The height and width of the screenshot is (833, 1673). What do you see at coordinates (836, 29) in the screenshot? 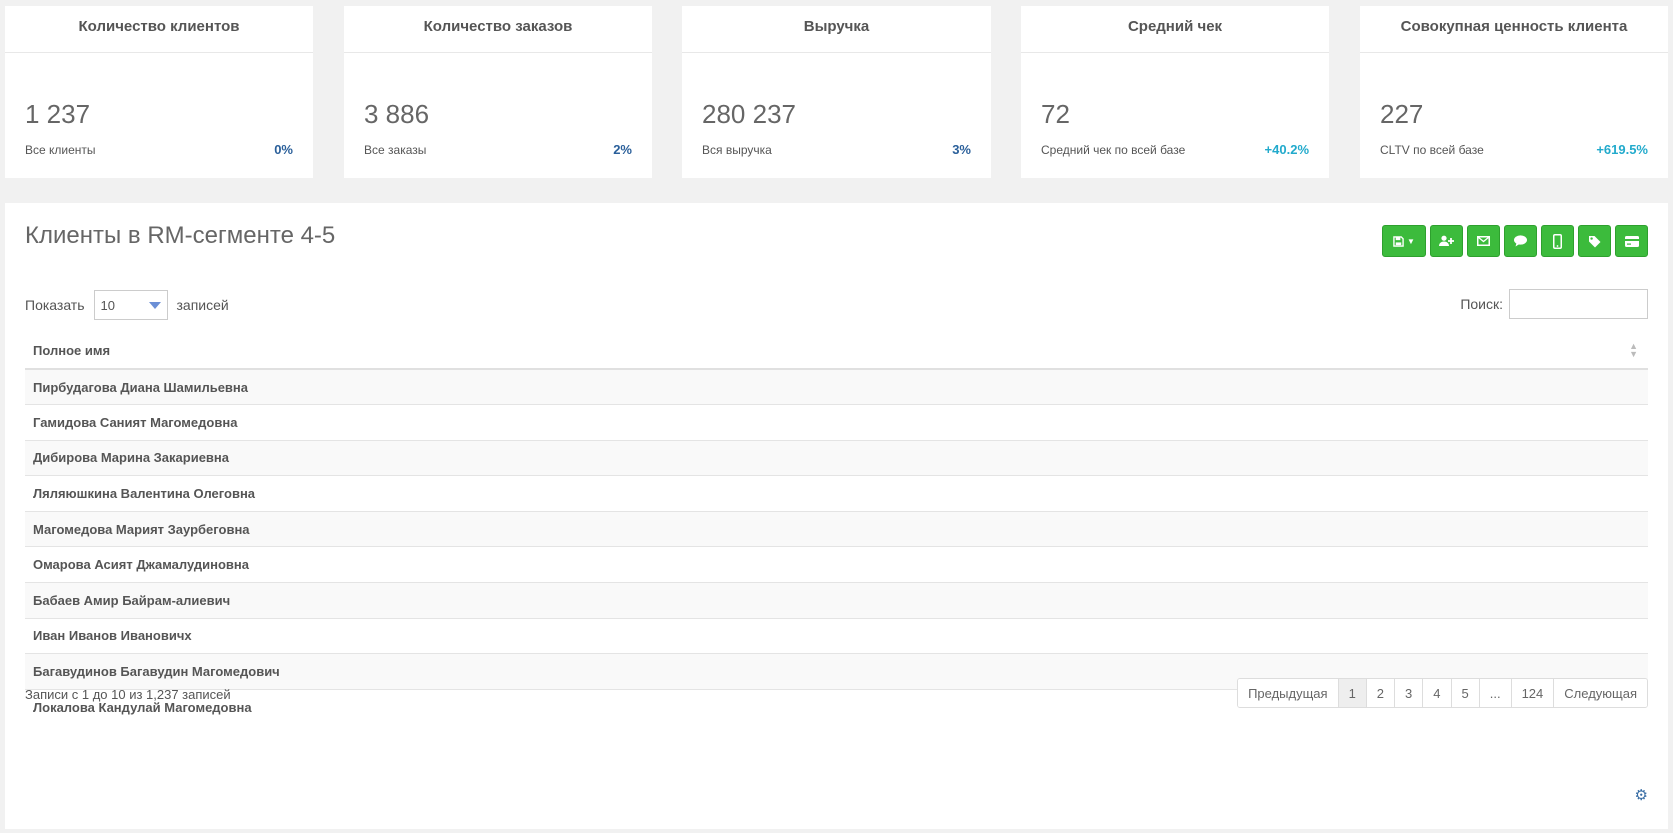
I see `stat-title: Выручка` at bounding box center [836, 29].